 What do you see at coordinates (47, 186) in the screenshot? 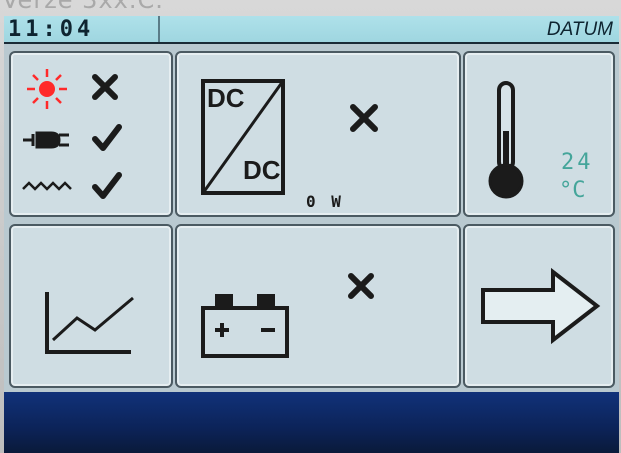
I see `wave-icon` at bounding box center [47, 186].